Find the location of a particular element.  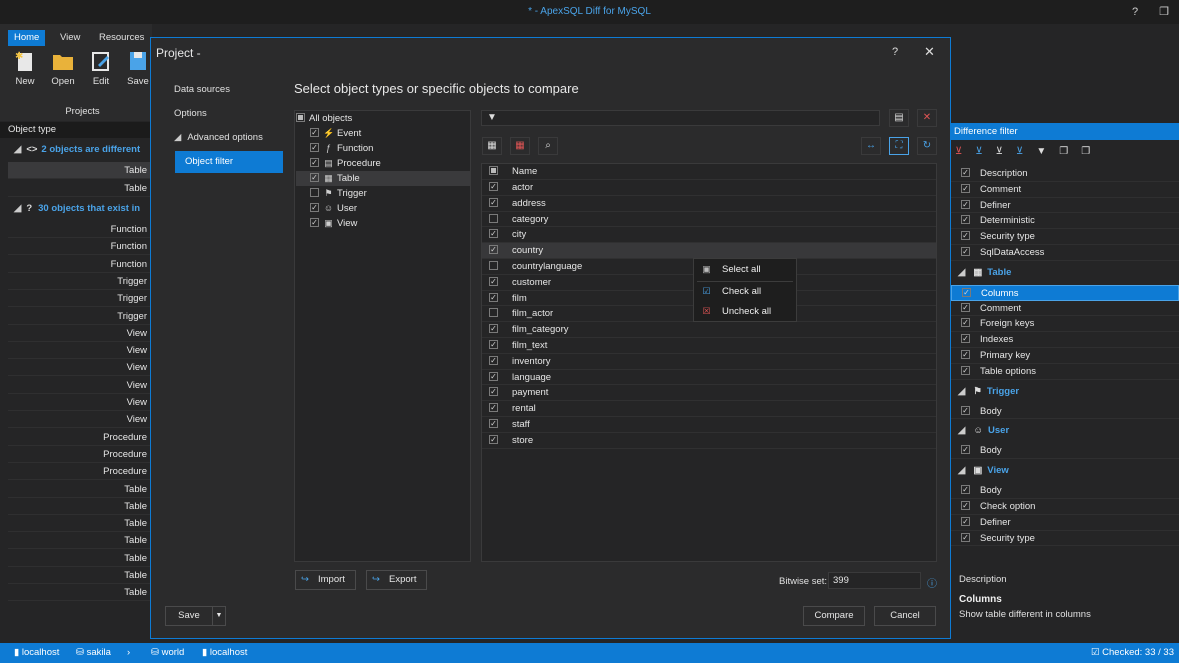

info-icon: ⓘ is located at coordinates (932, 582).